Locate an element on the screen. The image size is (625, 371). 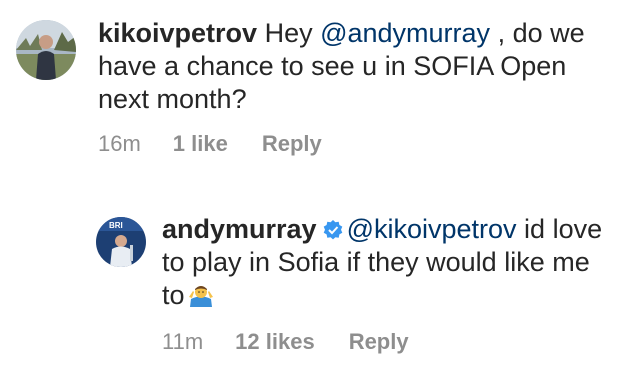
avatar-andymurray: BRI is located at coordinates (121, 242).